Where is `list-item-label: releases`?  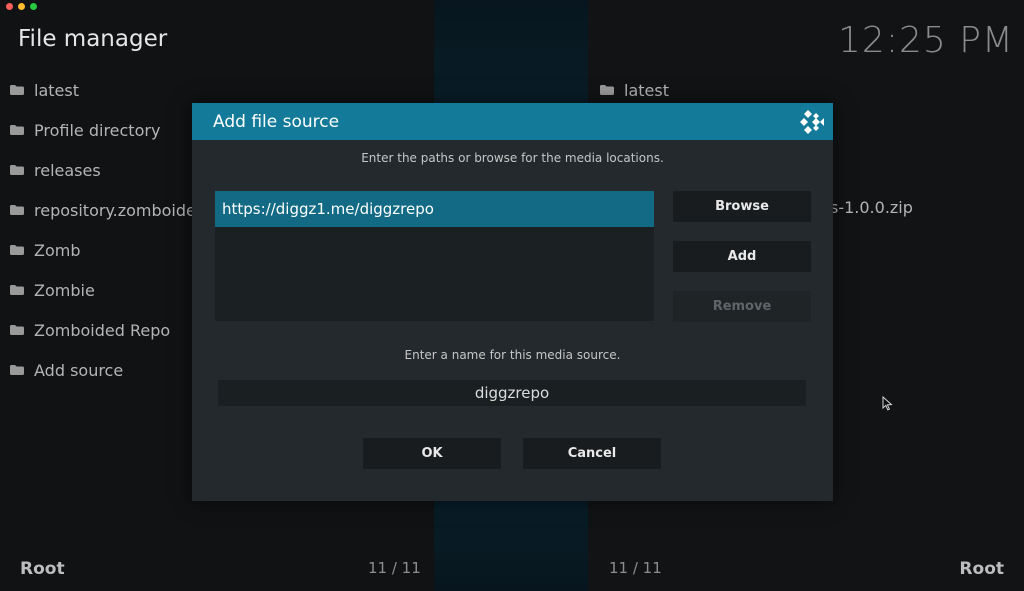 list-item-label: releases is located at coordinates (67, 170).